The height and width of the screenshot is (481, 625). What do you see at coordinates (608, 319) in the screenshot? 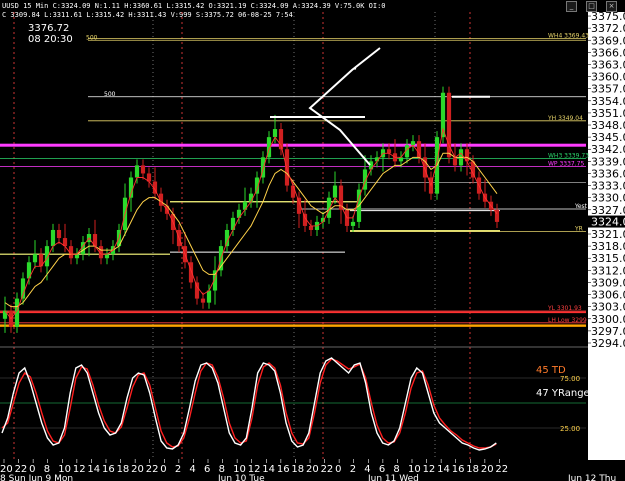
I see `y-tick-label: 3300.00` at bounding box center [608, 319].